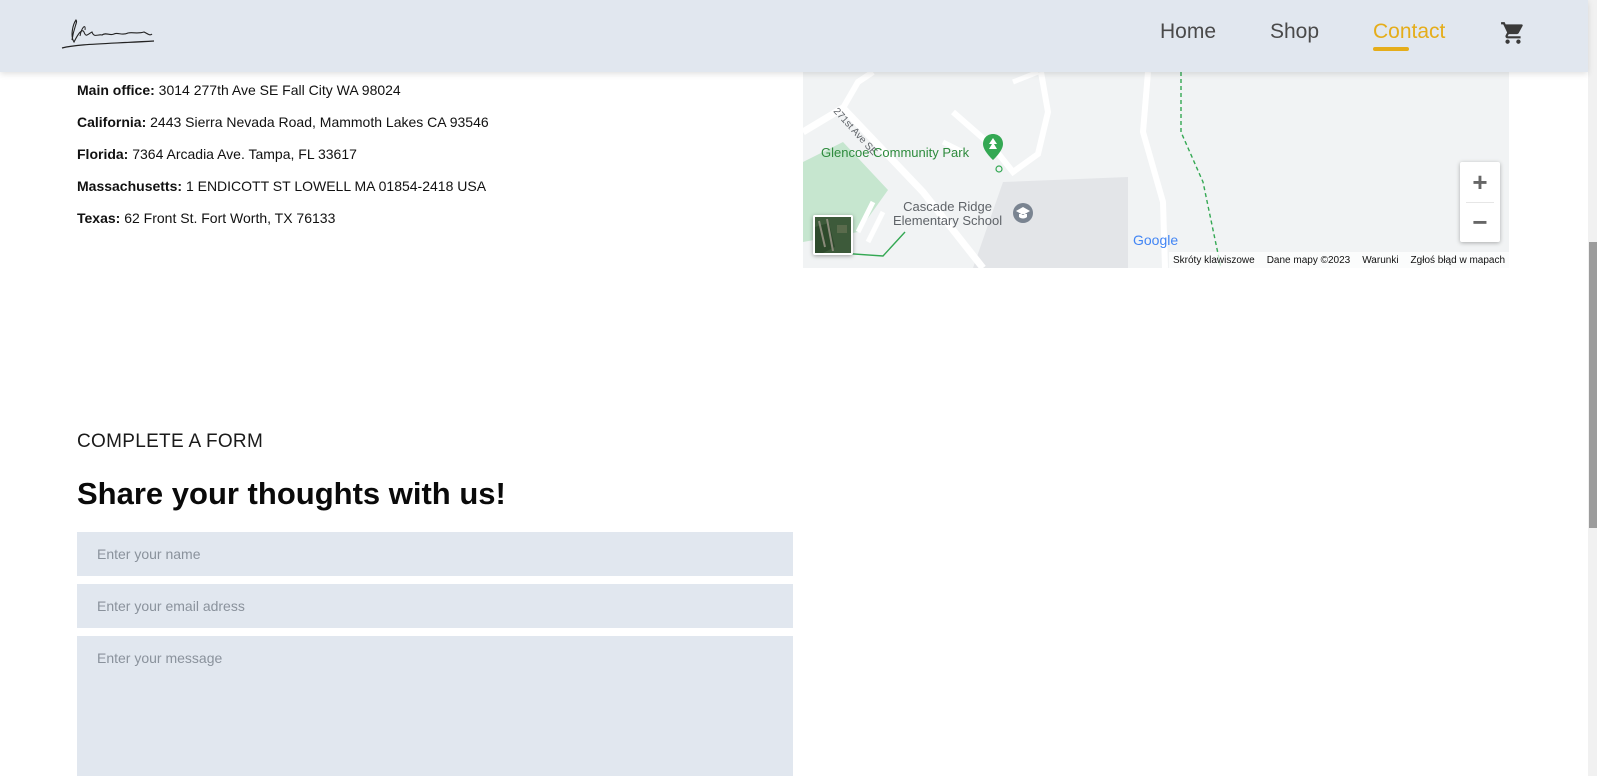  Describe the element at coordinates (948, 220) in the screenshot. I see `school-label-line2: Elementary School` at that location.